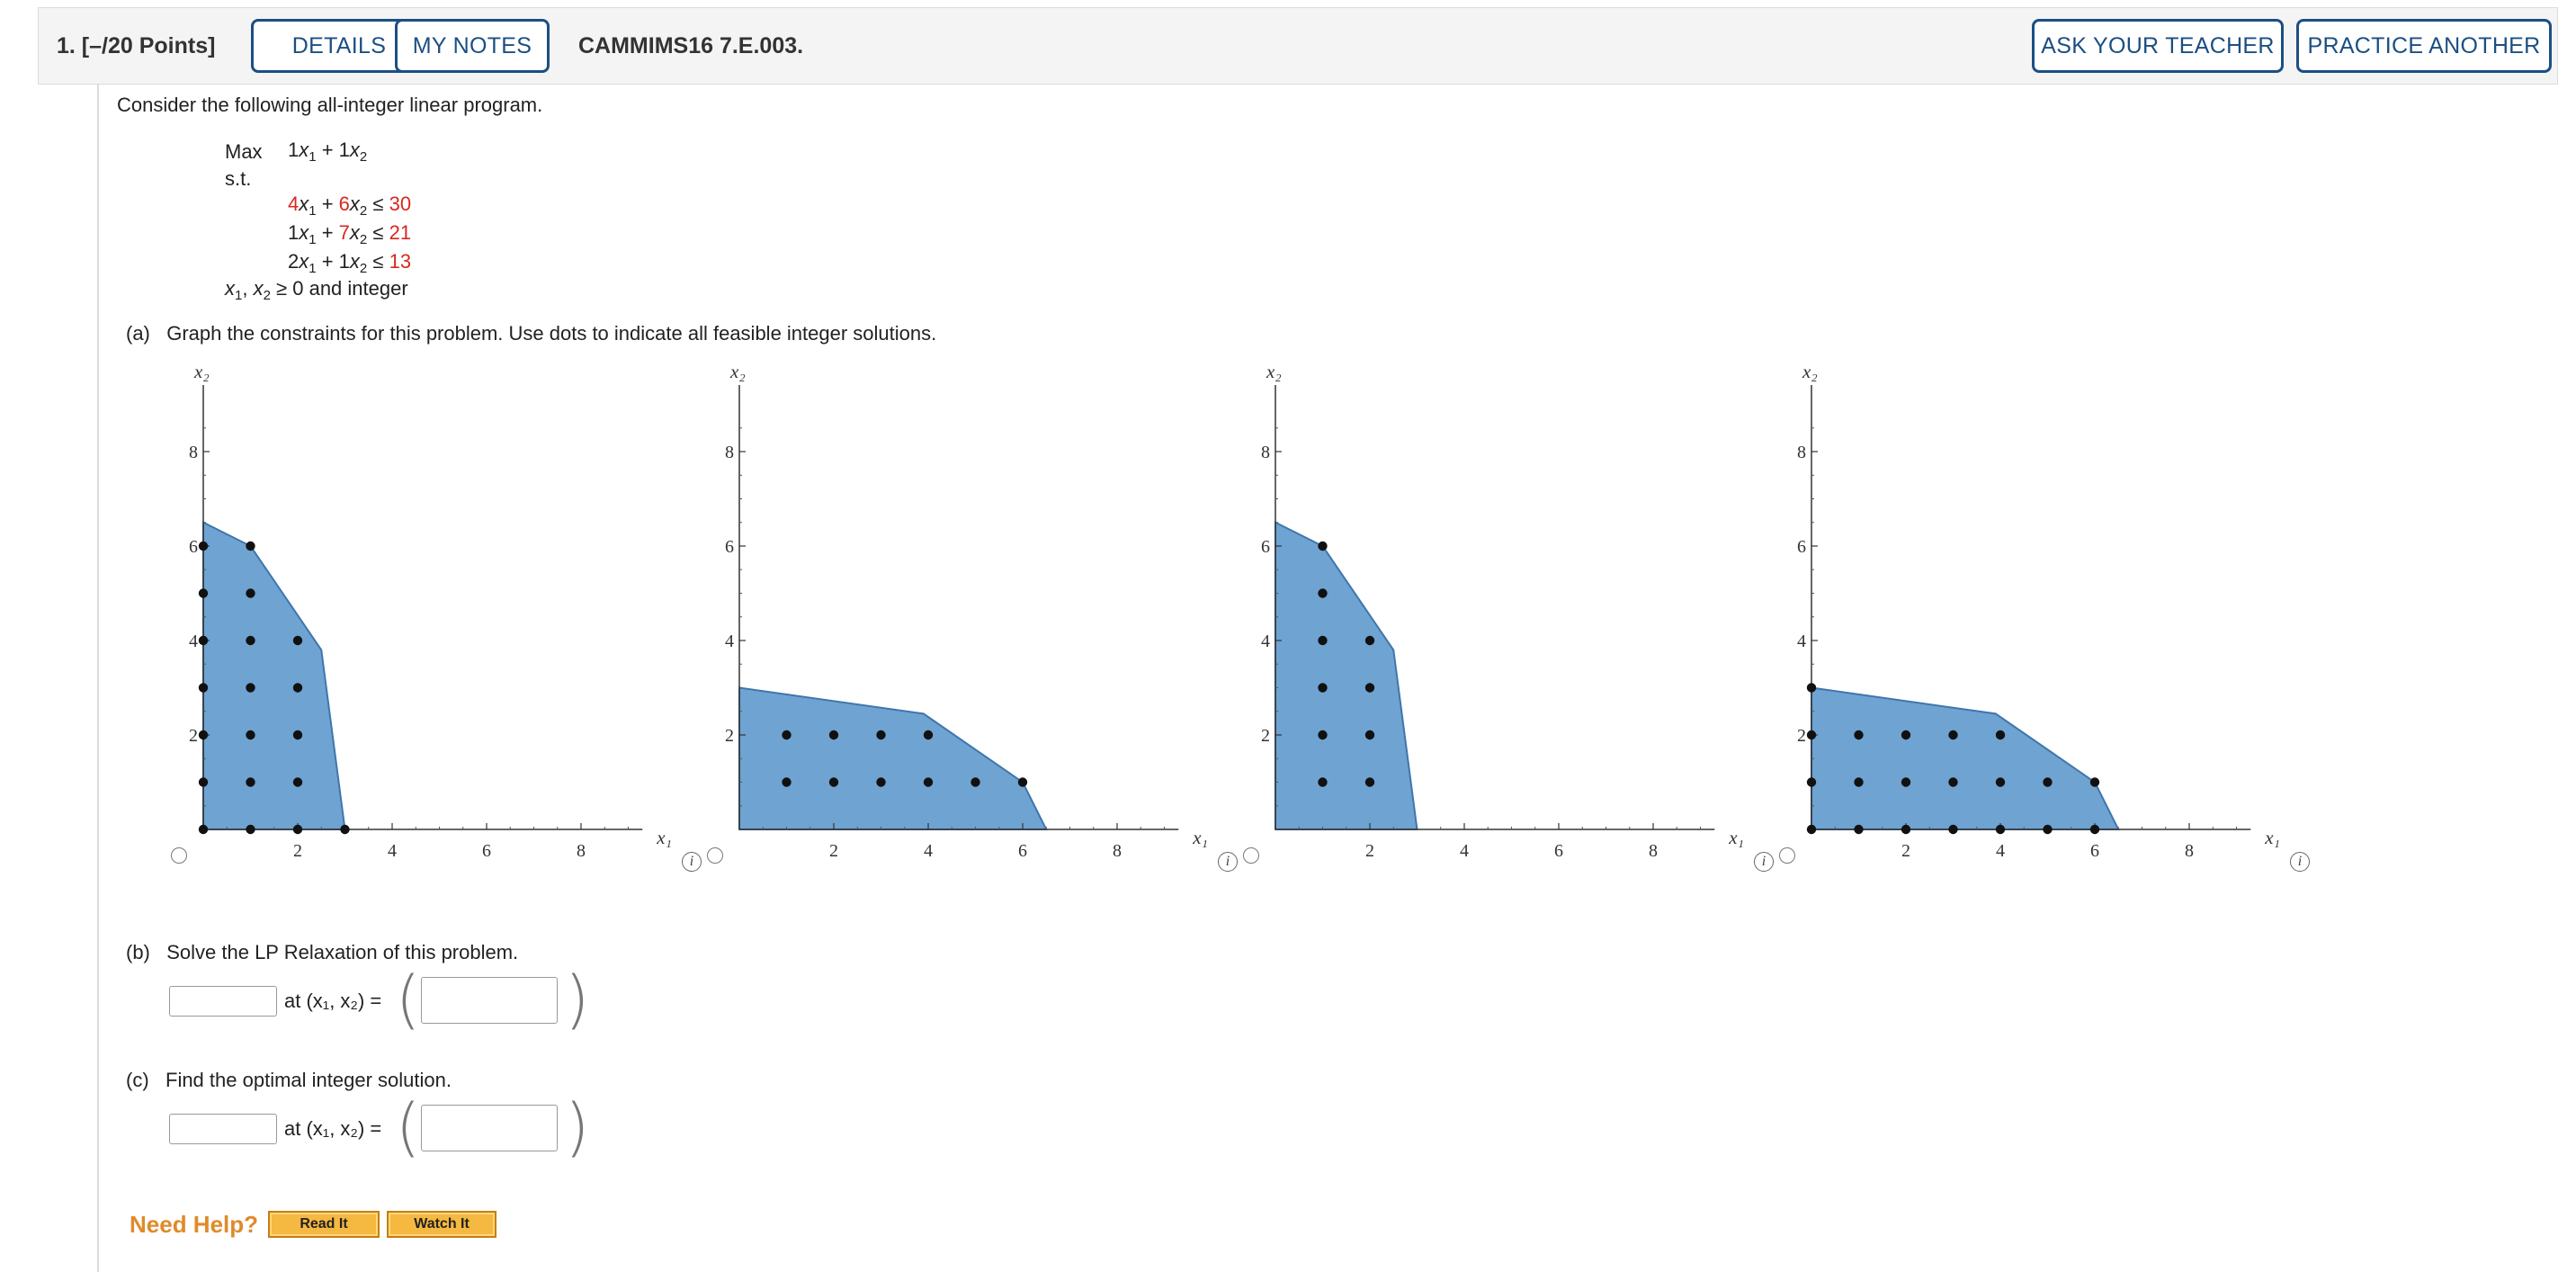 The height and width of the screenshot is (1272, 2576). Describe the element at coordinates (2300, 862) in the screenshot. I see `graph-4-info-icon: i` at that location.